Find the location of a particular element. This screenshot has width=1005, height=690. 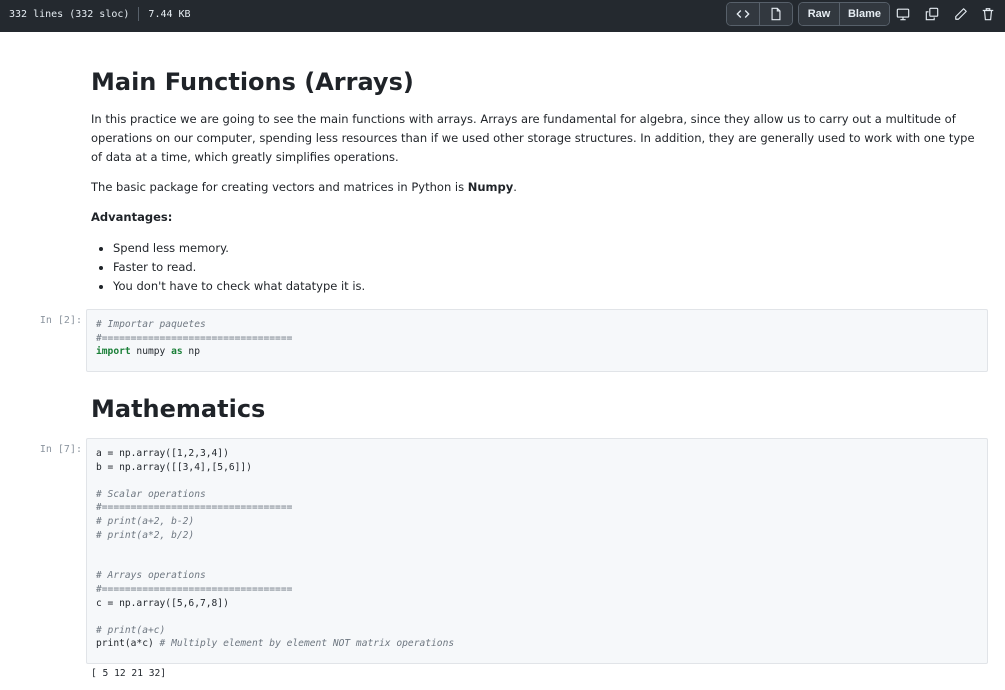

preview-view-button is located at coordinates (775, 14).